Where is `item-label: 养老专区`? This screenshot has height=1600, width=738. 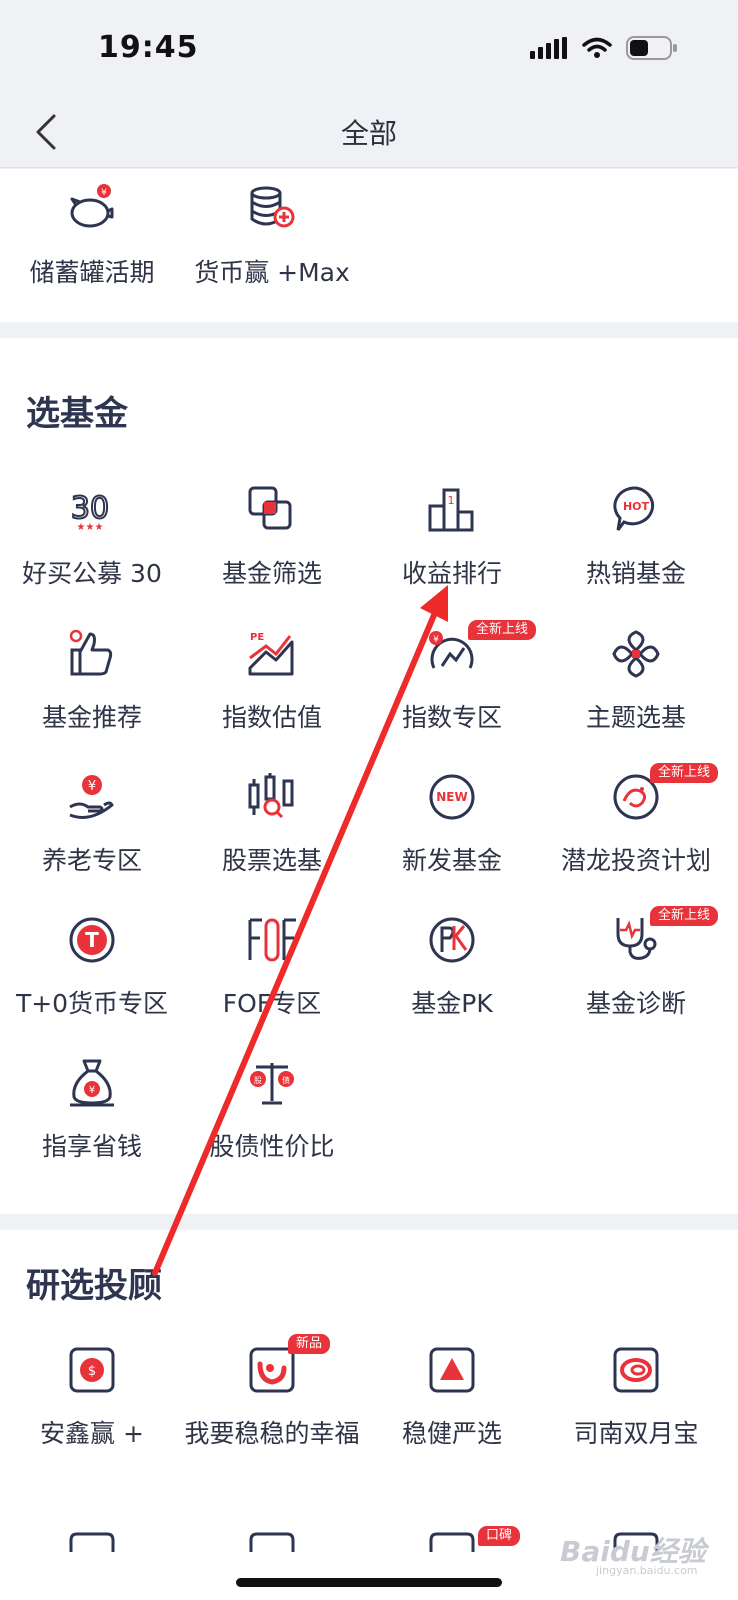 item-label: 养老专区 is located at coordinates (91, 860).